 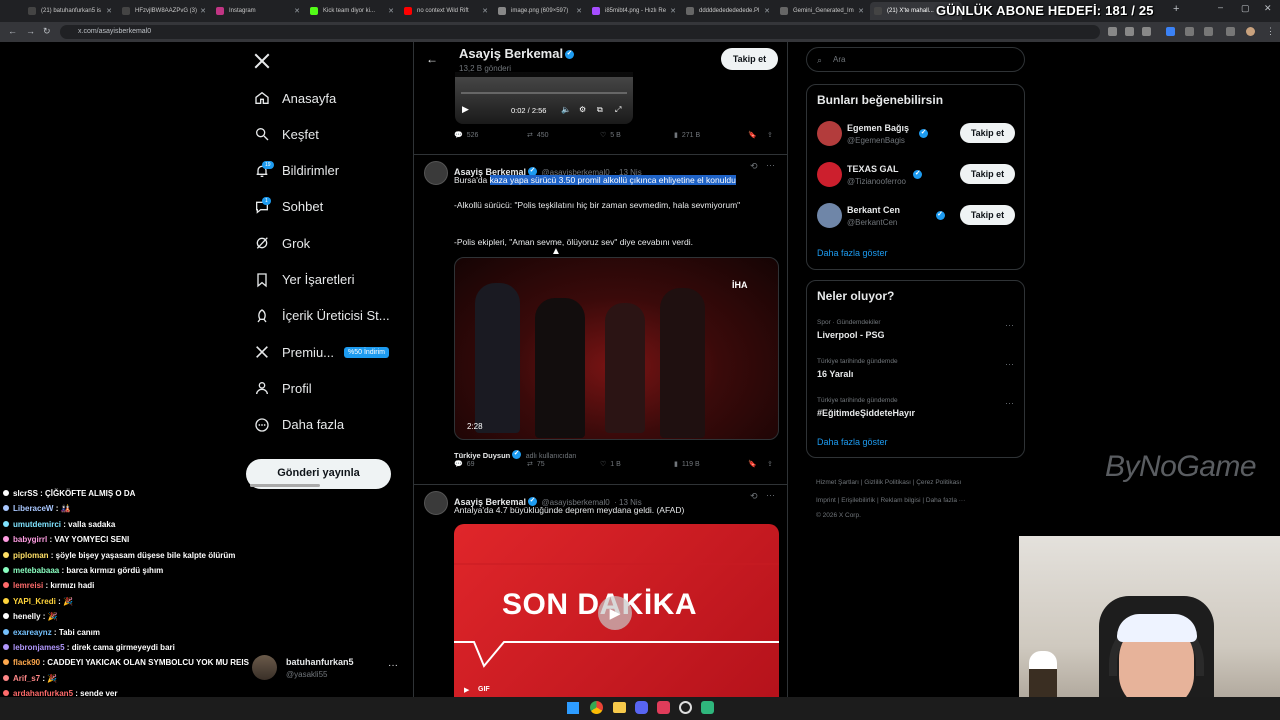 What do you see at coordinates (641, 707) in the screenshot?
I see `discord-icon` at bounding box center [641, 707].